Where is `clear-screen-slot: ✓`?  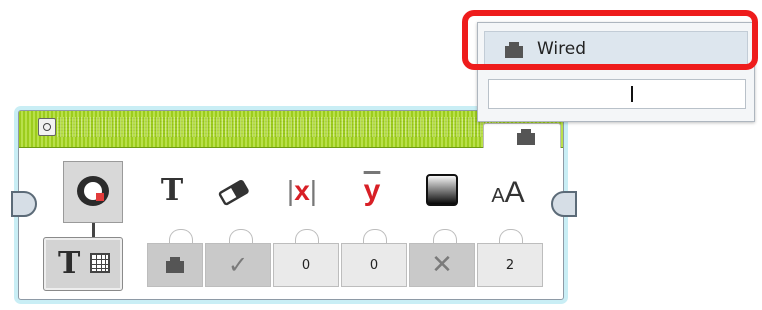 clear-screen-slot: ✓ is located at coordinates (238, 265).